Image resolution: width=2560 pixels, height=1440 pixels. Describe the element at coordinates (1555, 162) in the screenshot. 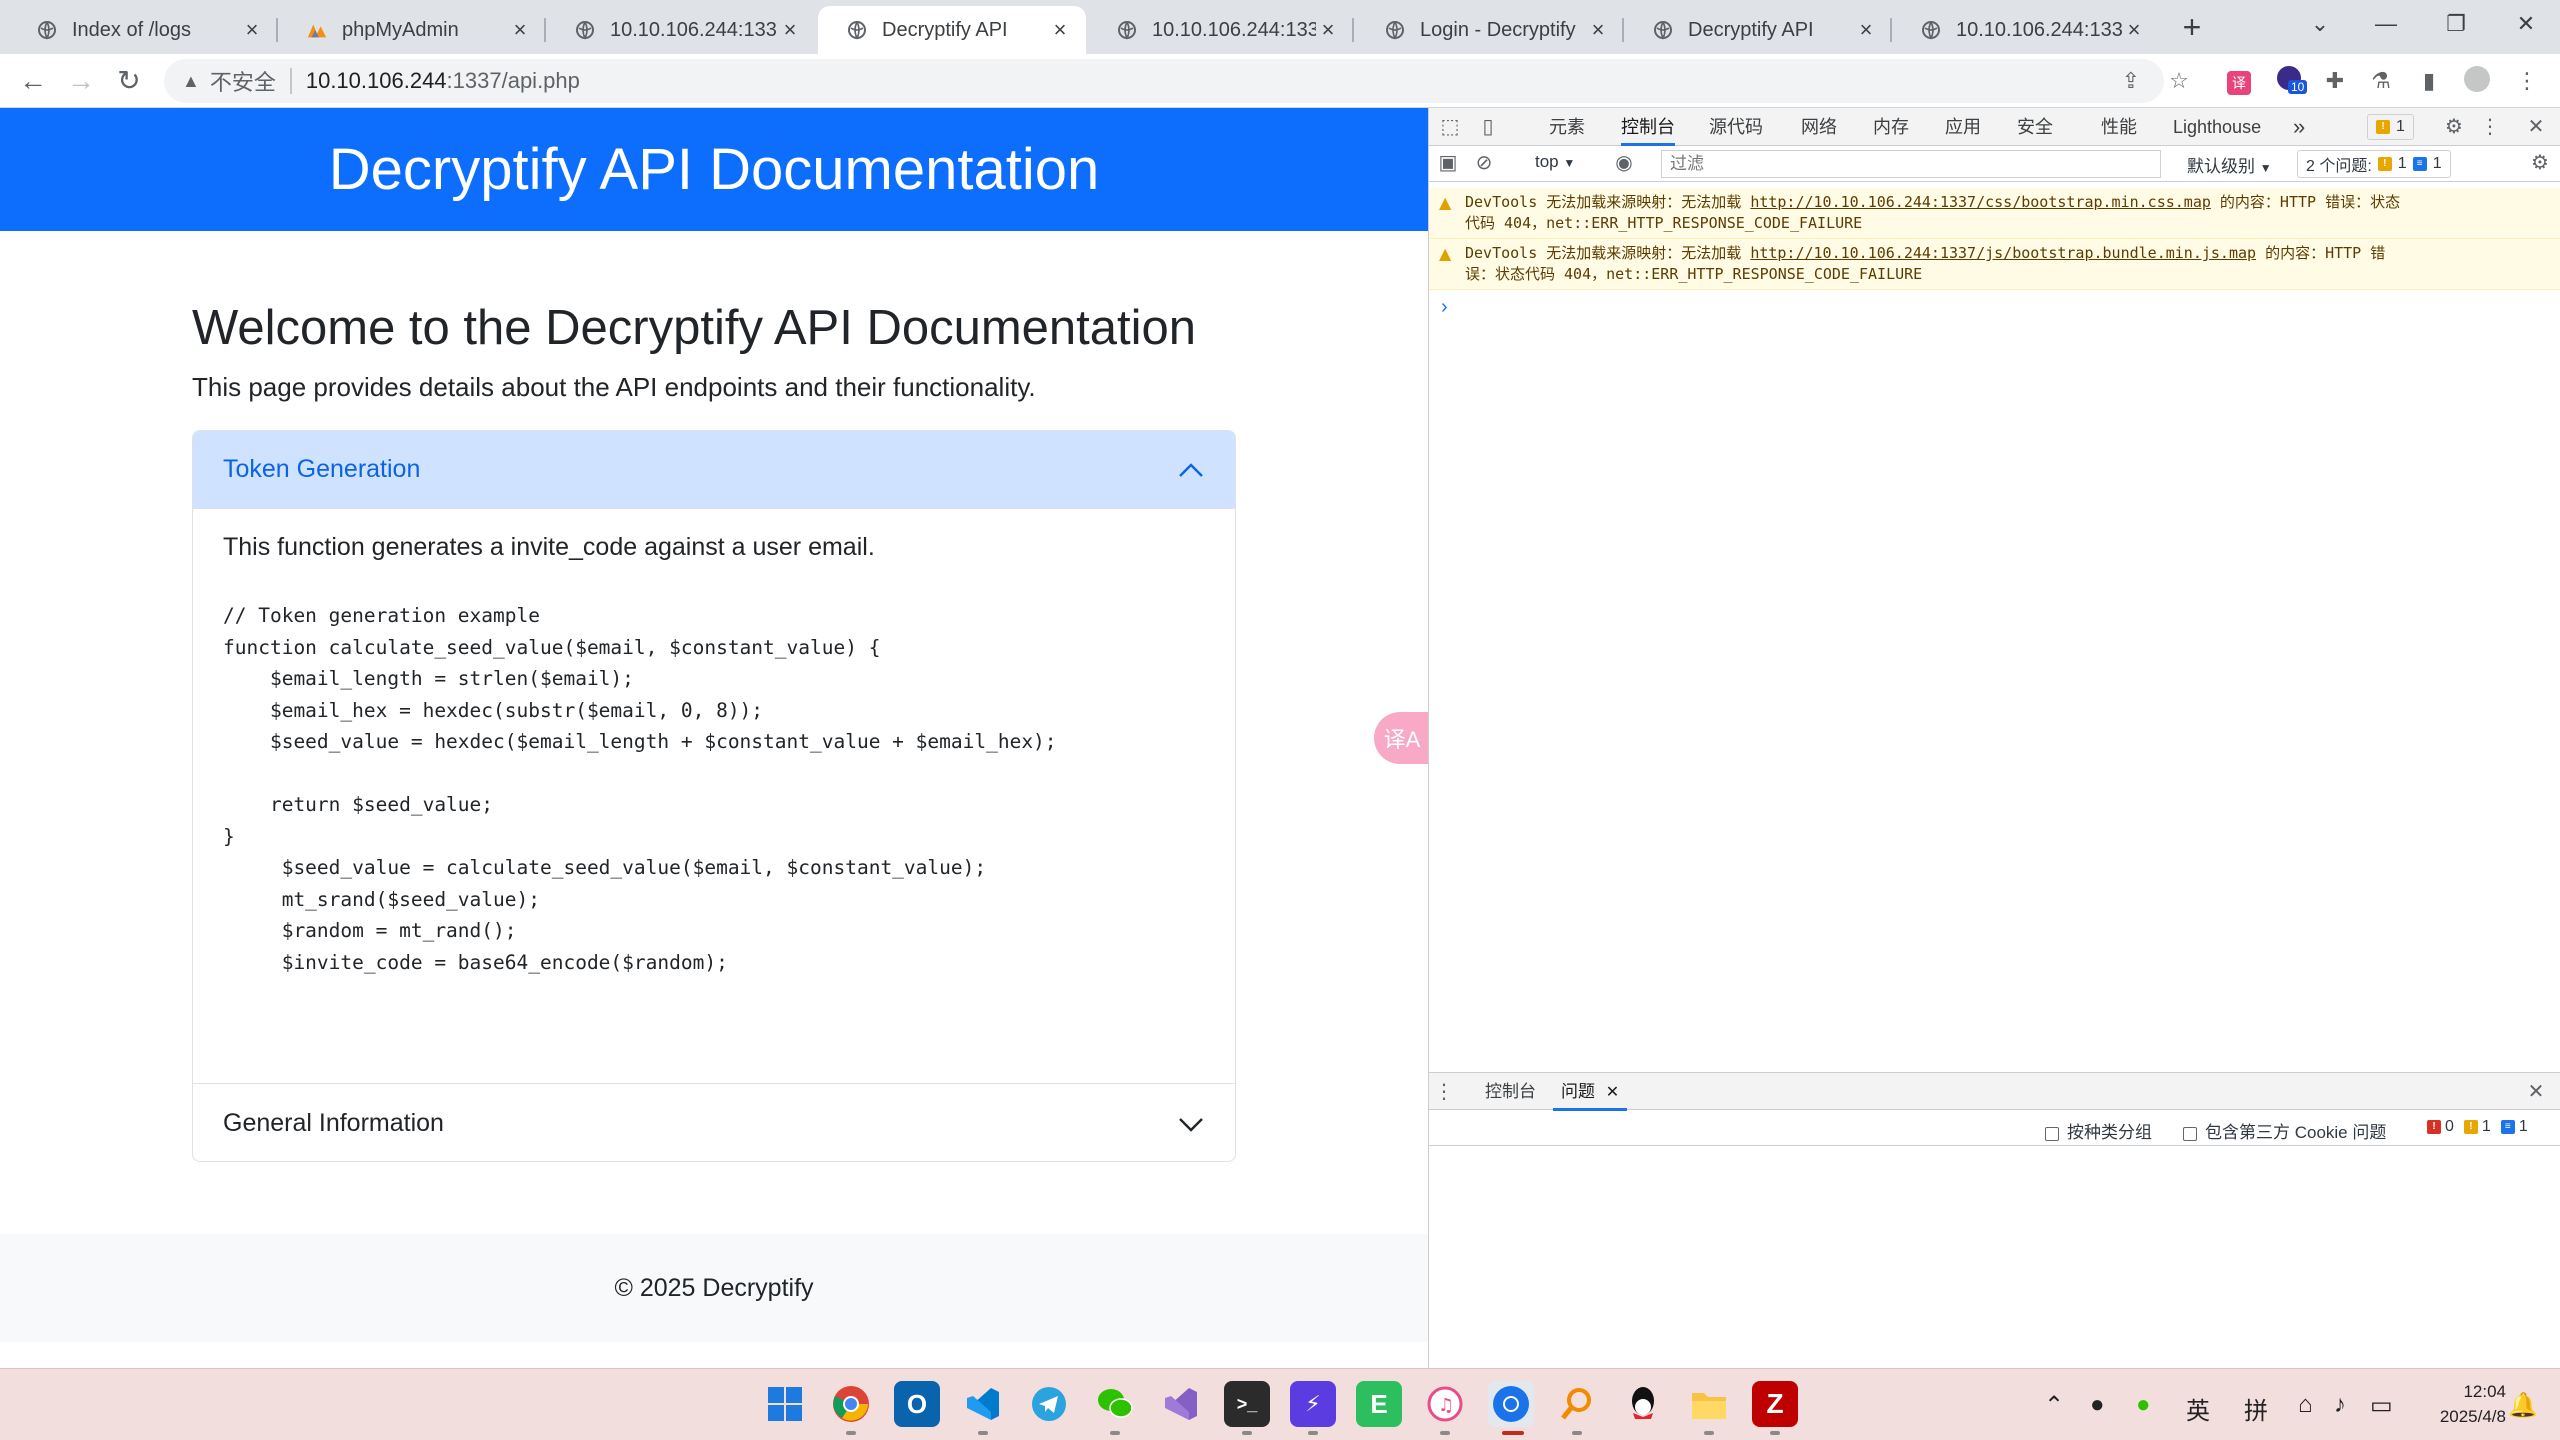

I see `context-selector: top ▼` at that location.